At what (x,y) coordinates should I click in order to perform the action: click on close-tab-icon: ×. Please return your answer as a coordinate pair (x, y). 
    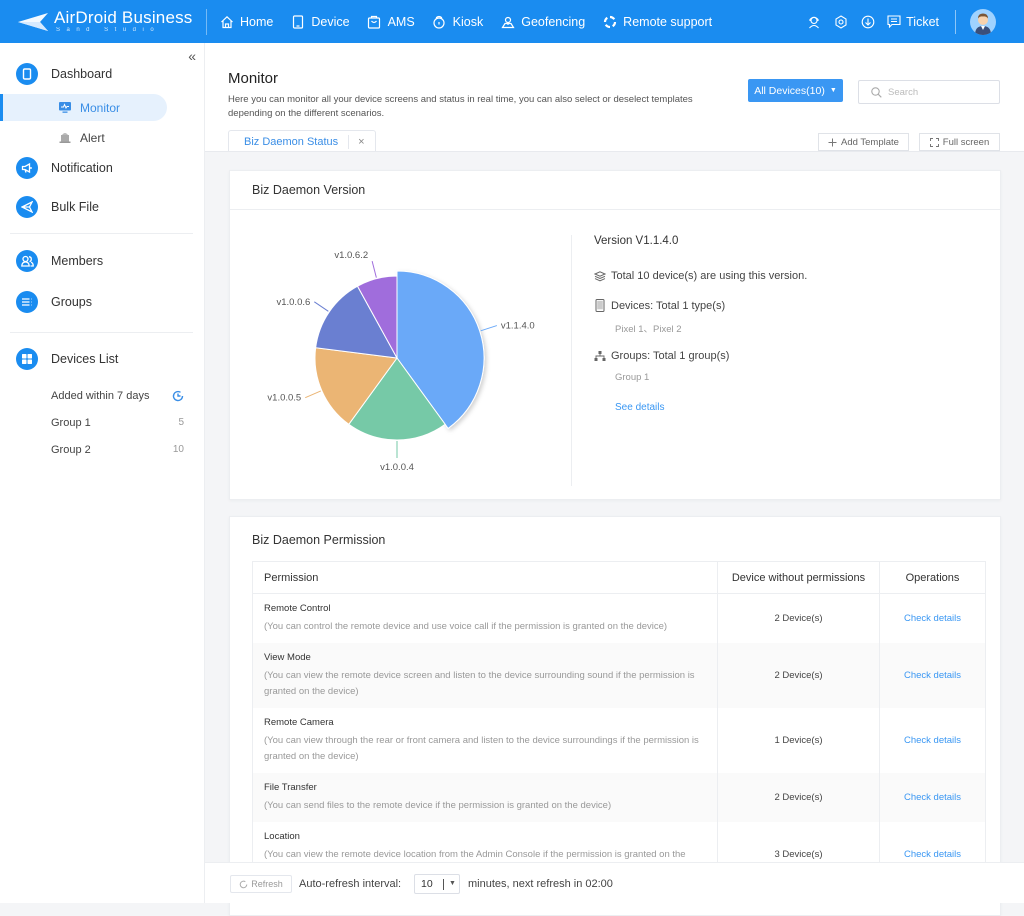
    Looking at the image, I should click on (361, 142).